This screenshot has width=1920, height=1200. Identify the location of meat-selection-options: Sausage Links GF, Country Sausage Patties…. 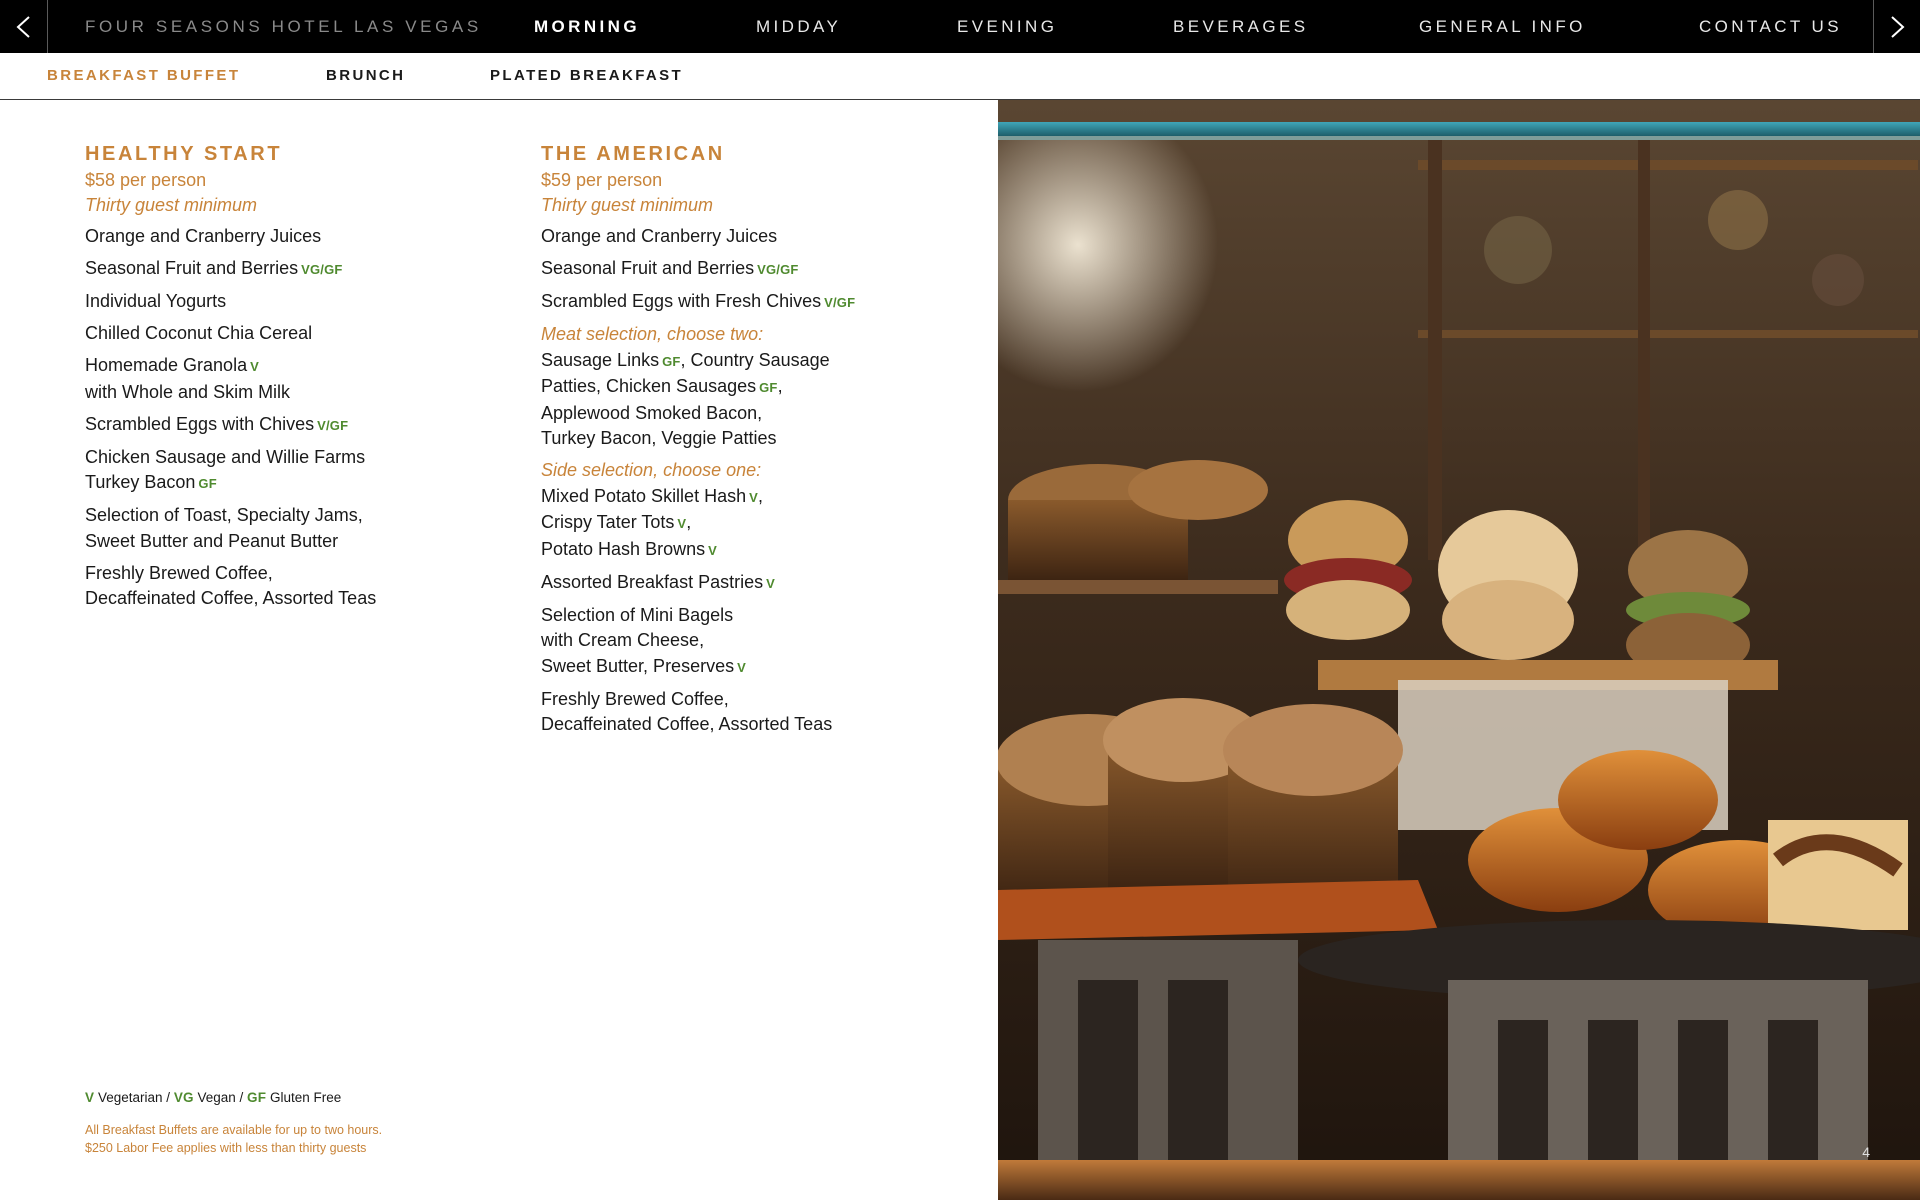
(685, 399).